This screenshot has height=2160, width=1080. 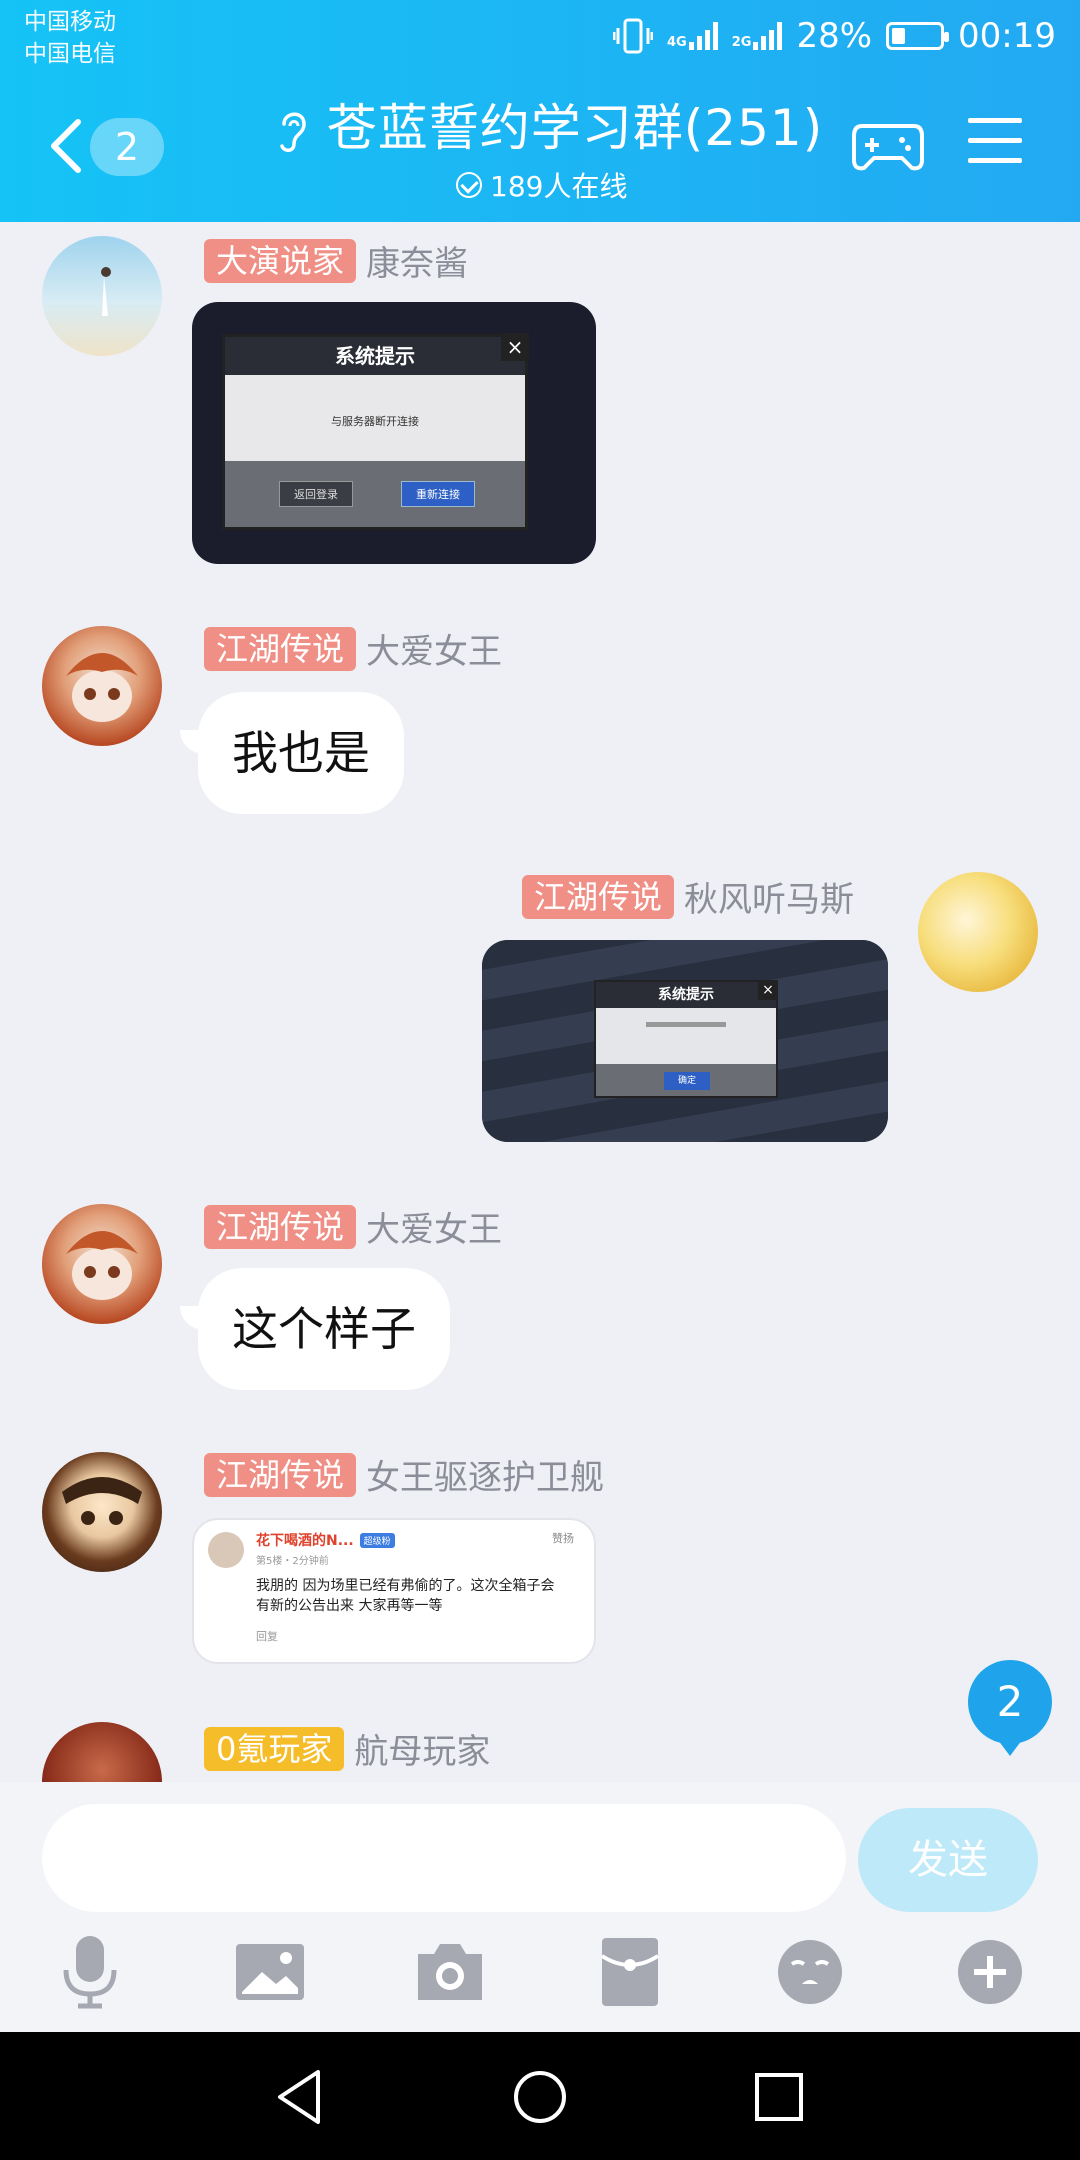 What do you see at coordinates (485, 1474) in the screenshot?
I see `sender-name: 女王驱逐护卫舰` at bounding box center [485, 1474].